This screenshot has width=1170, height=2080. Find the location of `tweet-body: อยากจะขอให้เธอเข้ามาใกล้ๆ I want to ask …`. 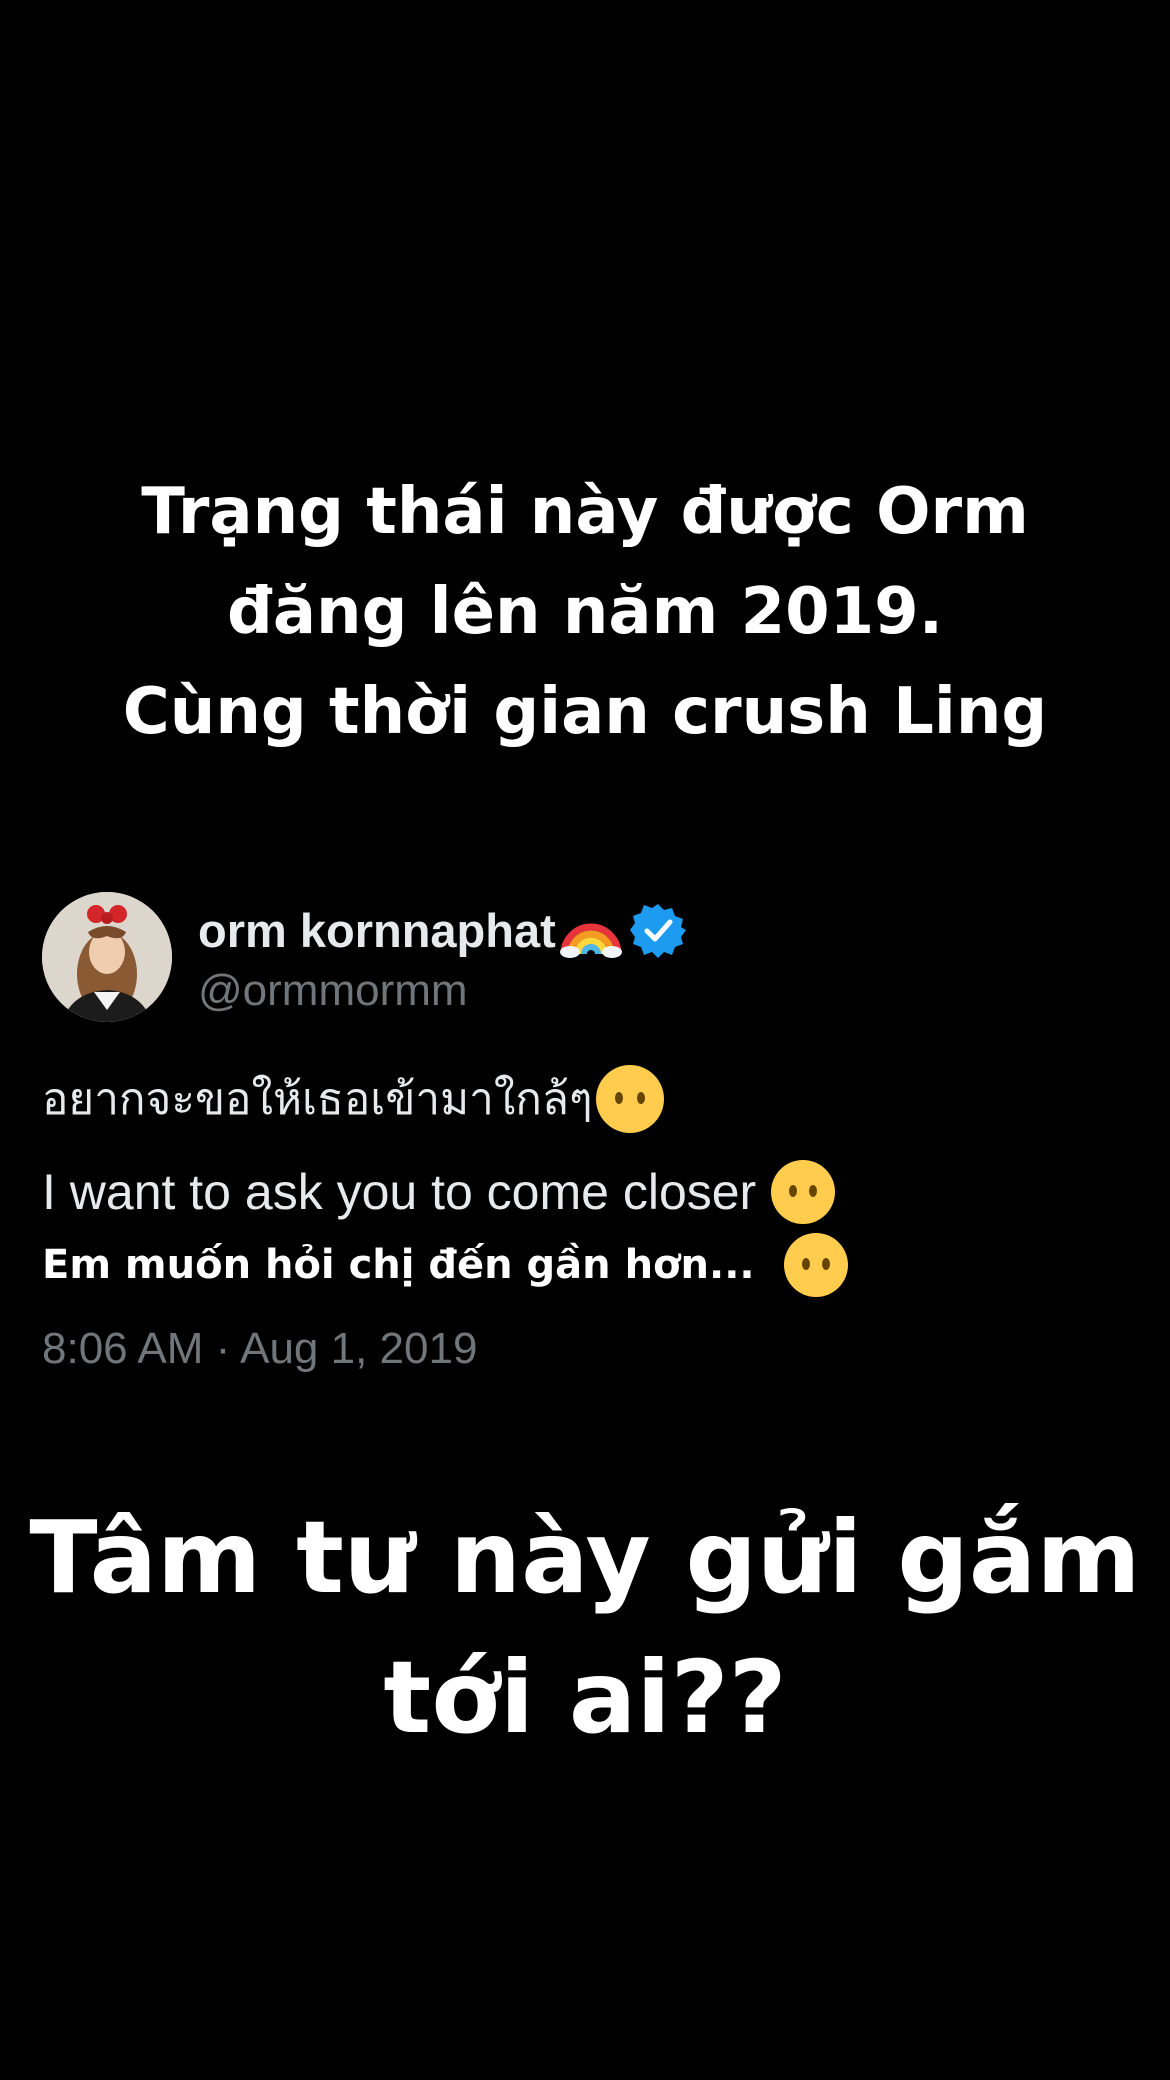

tweet-body: อยากจะขอให้เธอเข้ามาใกล้ๆ I want to ask … is located at coordinates (585, 1218).